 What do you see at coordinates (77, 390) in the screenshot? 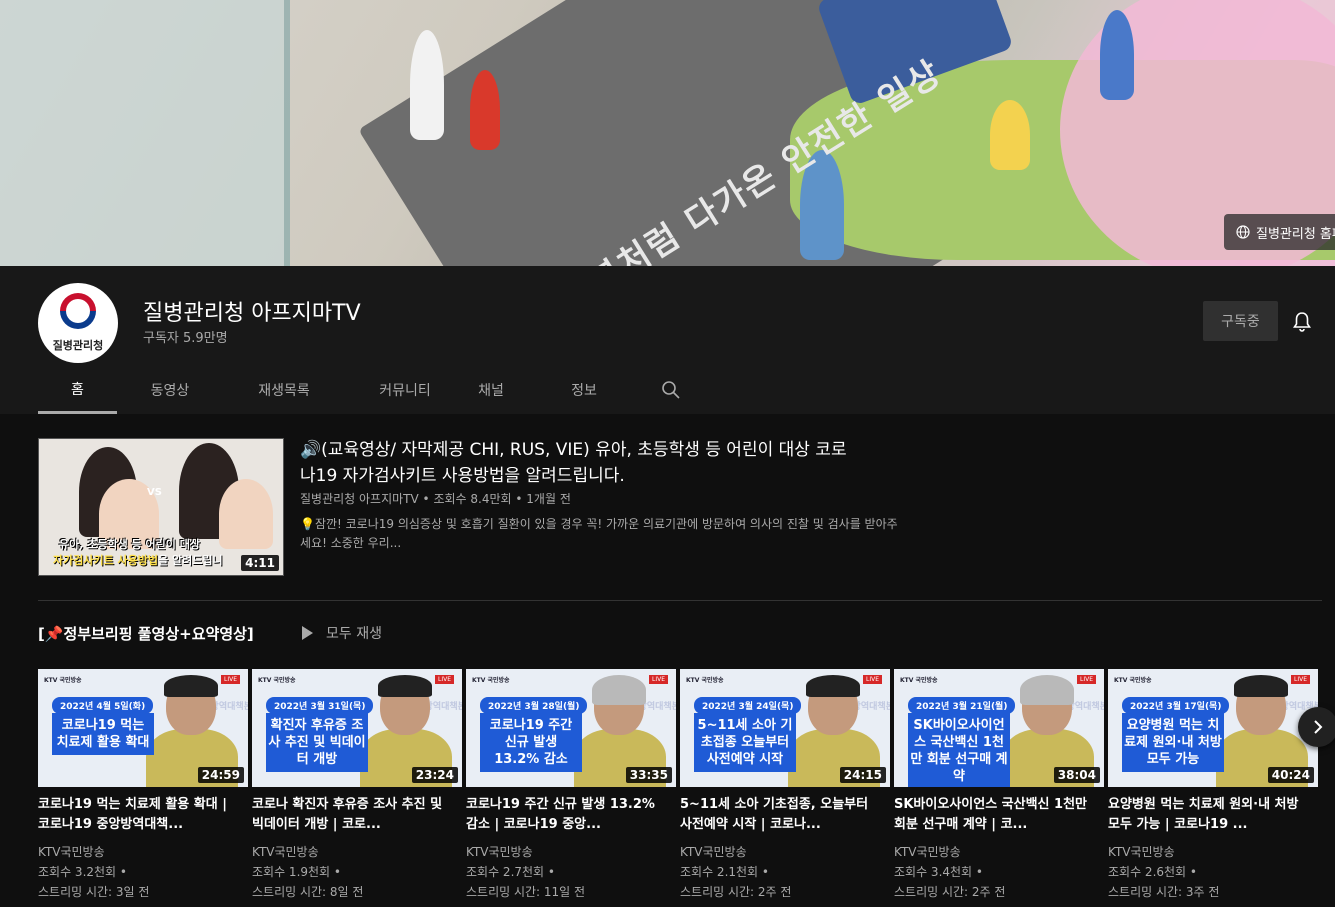
I see `tab-home: 홈` at bounding box center [77, 390].